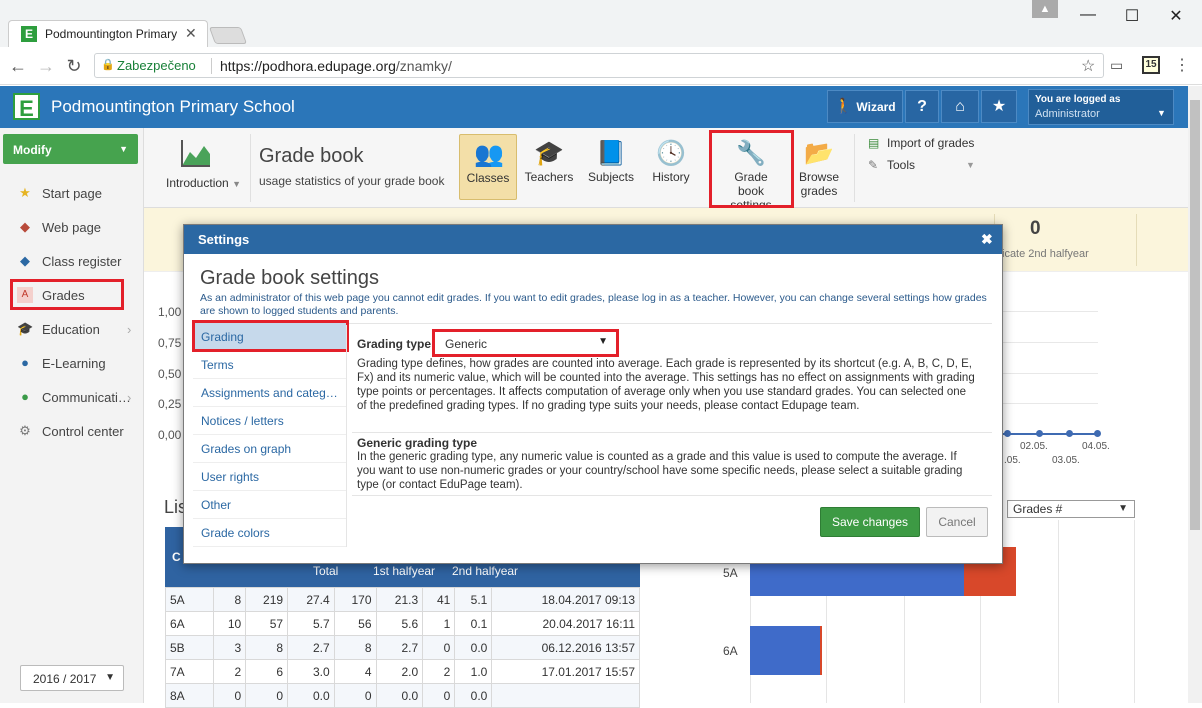  What do you see at coordinates (25, 430) in the screenshot?
I see `gear-icon: ⚙` at bounding box center [25, 430].